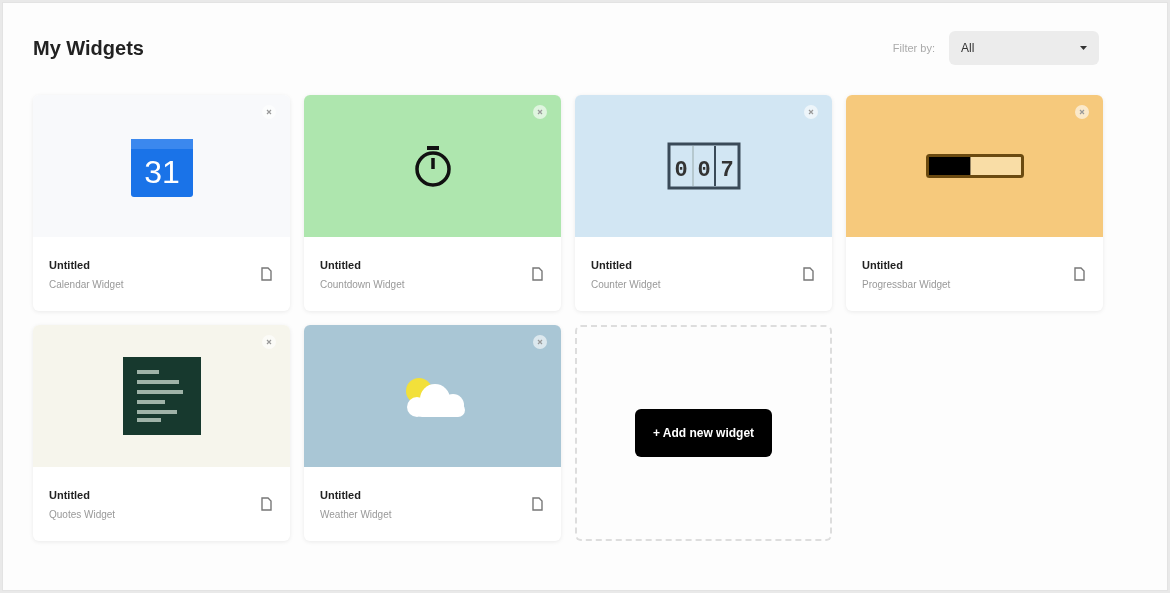 Image resolution: width=1170 pixels, height=593 pixels. Describe the element at coordinates (161, 396) in the screenshot. I see `quote-card-icon` at that location.